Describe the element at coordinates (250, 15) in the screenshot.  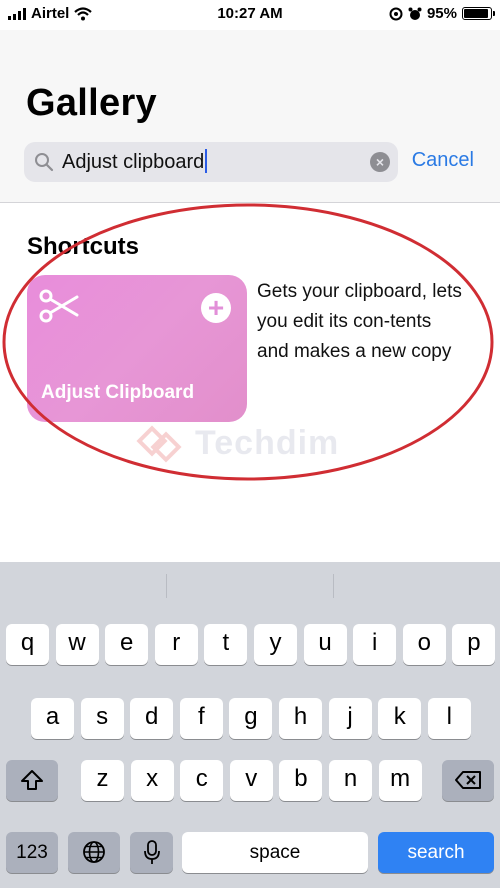
I see `status-bar: Airtel 10:27 AM 95%` at that location.